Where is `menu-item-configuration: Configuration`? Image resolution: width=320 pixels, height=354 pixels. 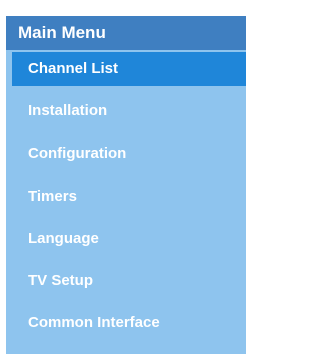
menu-item-configuration: Configuration is located at coordinates (129, 154).